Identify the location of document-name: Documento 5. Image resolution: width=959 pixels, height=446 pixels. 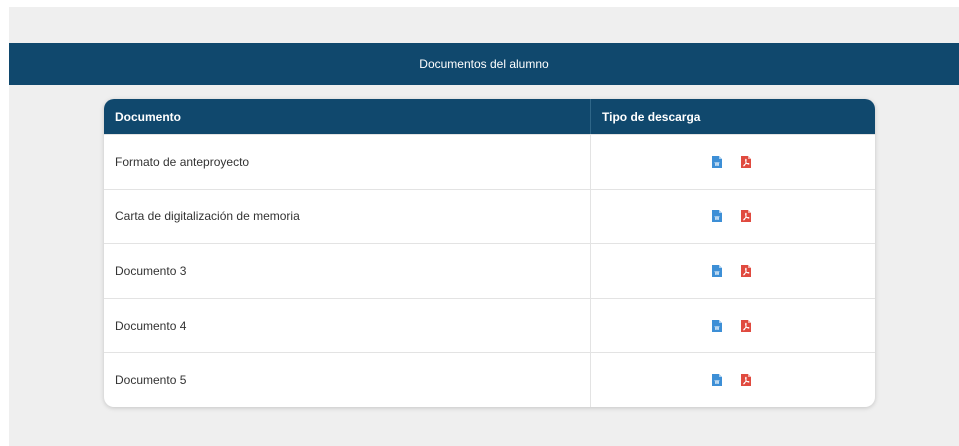
(151, 380).